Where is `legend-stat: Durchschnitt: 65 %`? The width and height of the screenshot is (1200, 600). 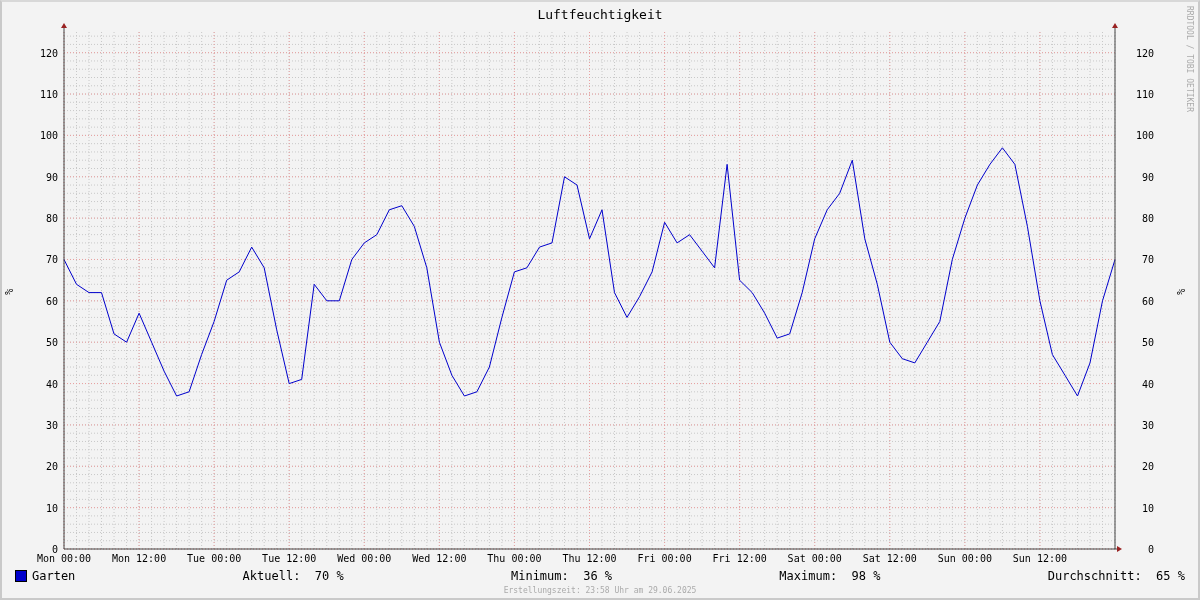 legend-stat: Durchschnitt: 65 % is located at coordinates (1116, 576).